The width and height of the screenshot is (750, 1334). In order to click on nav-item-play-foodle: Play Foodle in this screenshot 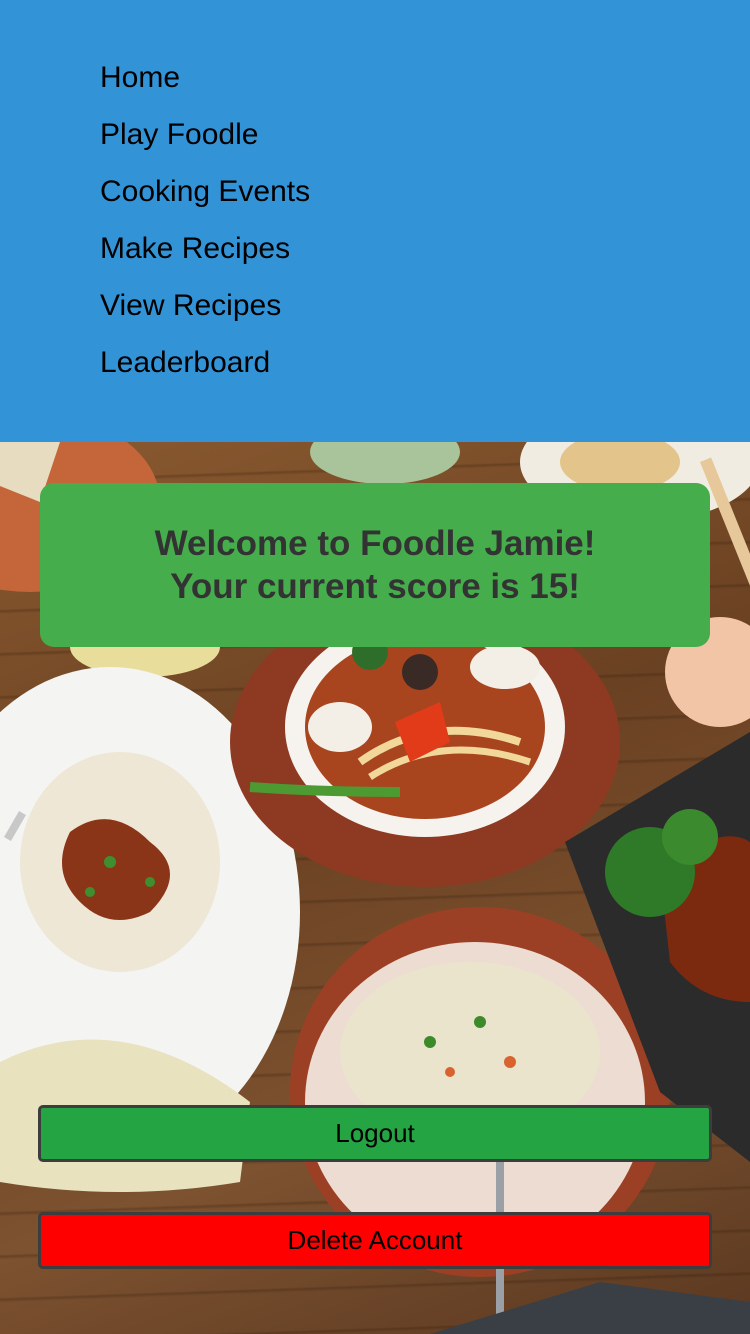, I will do `click(205, 143)`.